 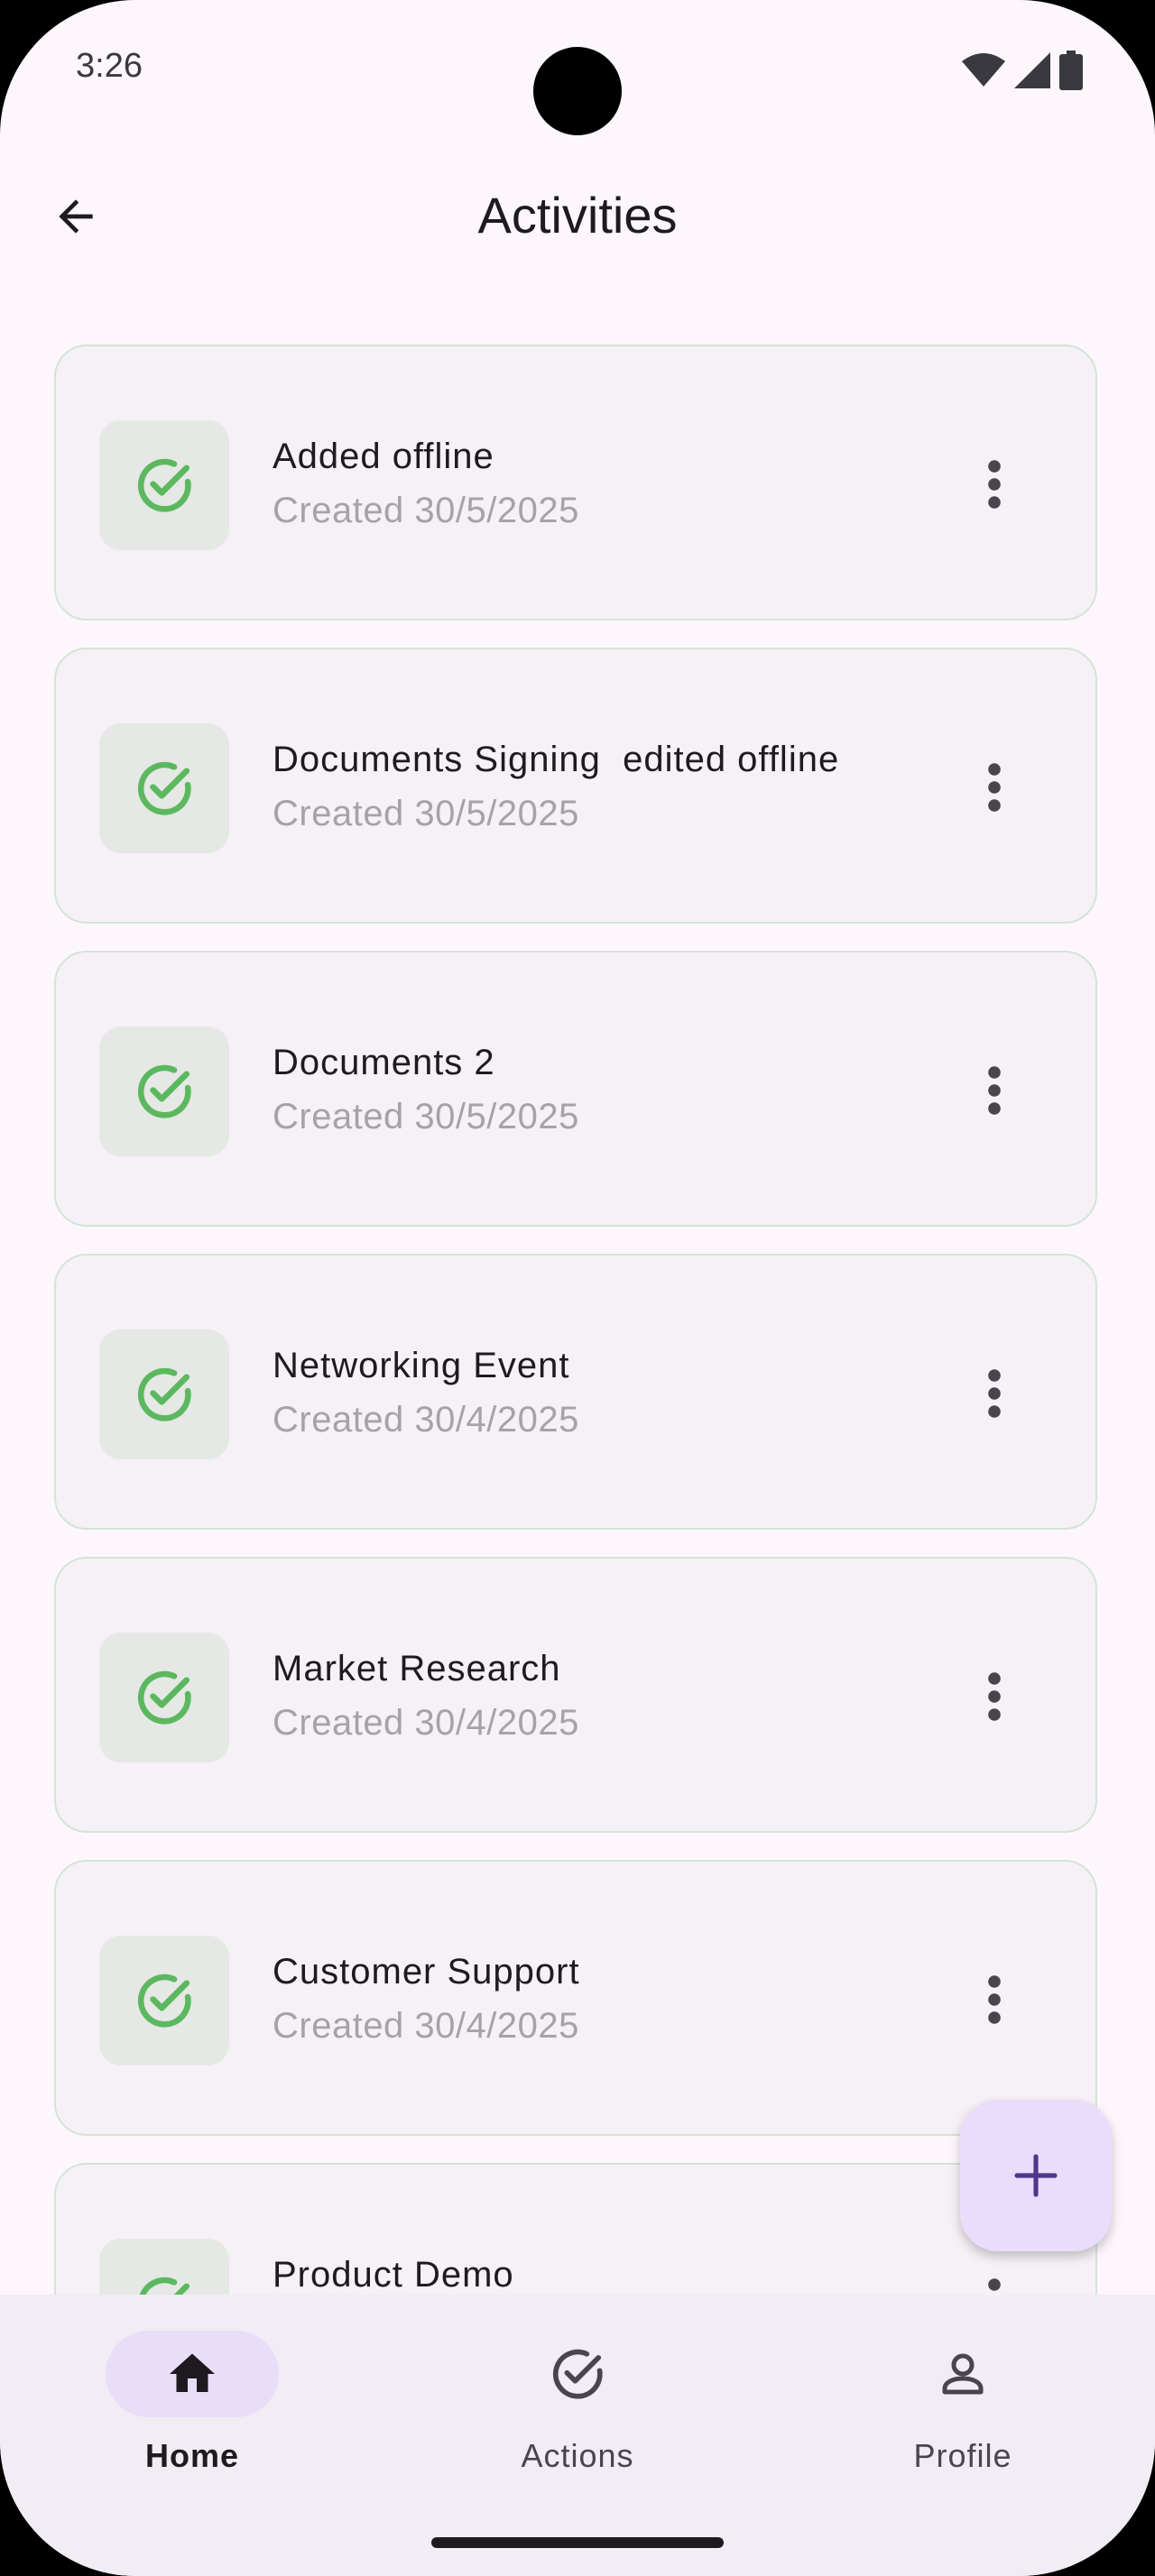 I want to click on activity-title: Market Research, so click(x=417, y=1668).